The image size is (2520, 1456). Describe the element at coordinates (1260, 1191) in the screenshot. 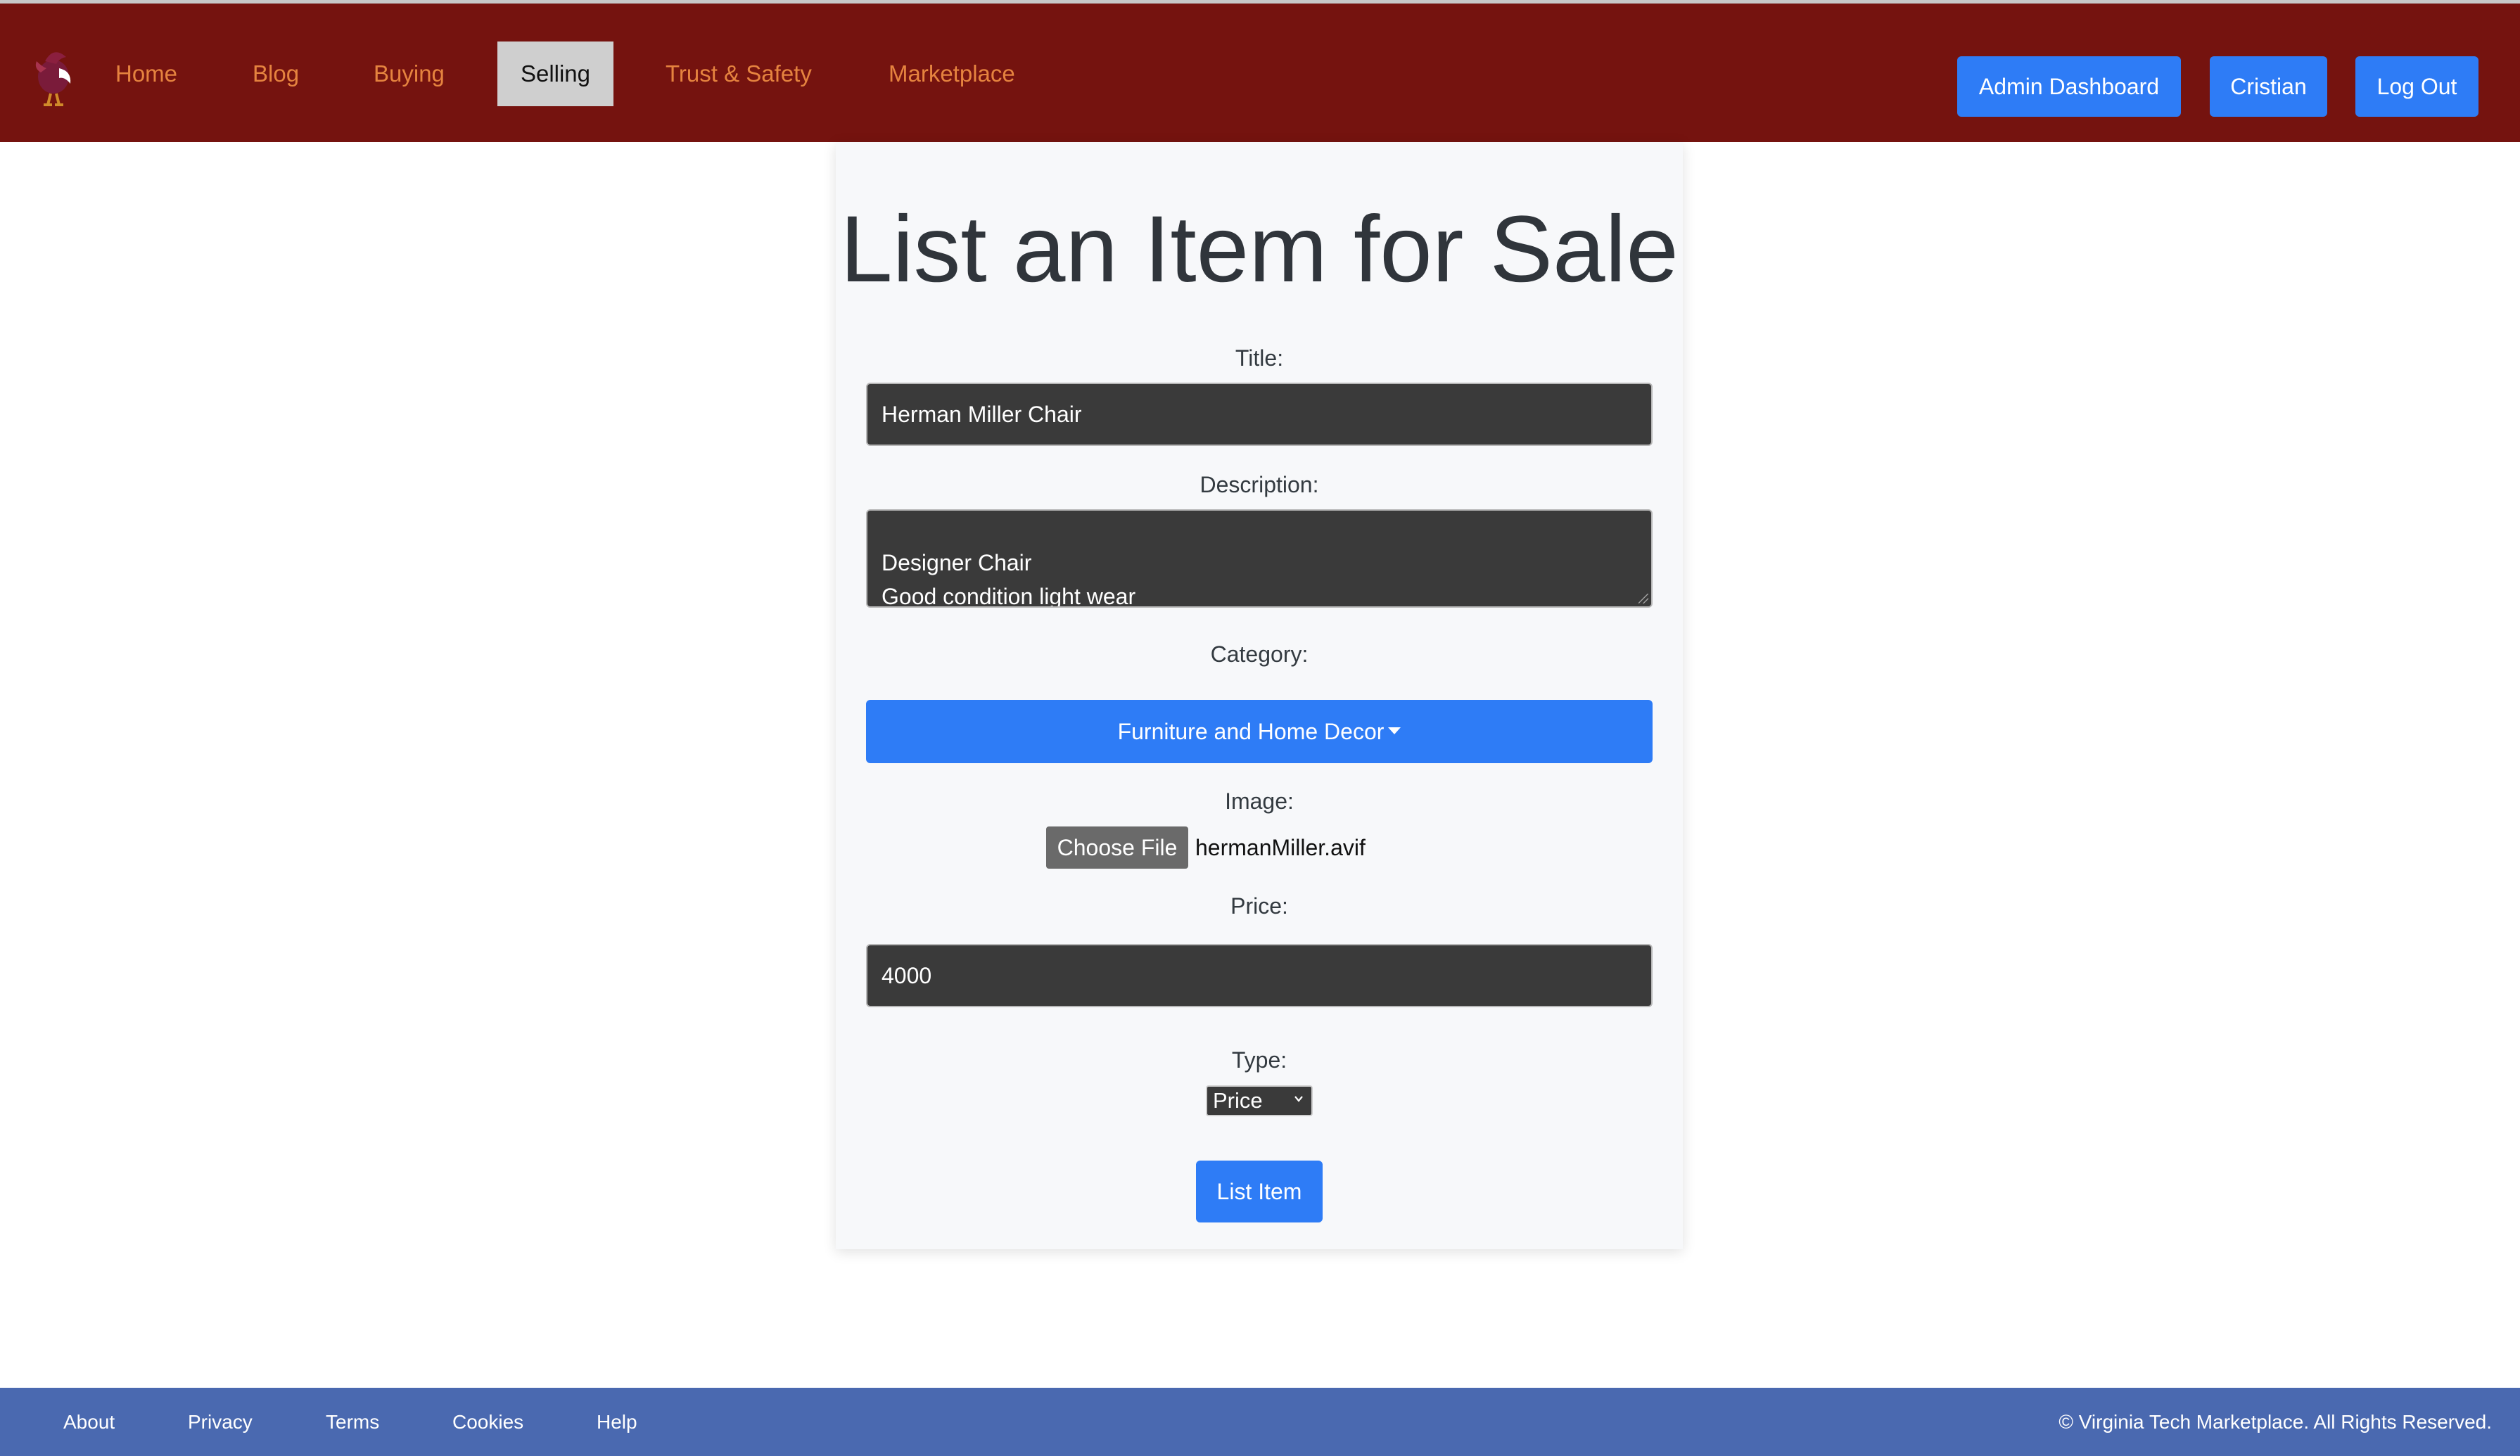

I see `list-item-button: List Item` at that location.